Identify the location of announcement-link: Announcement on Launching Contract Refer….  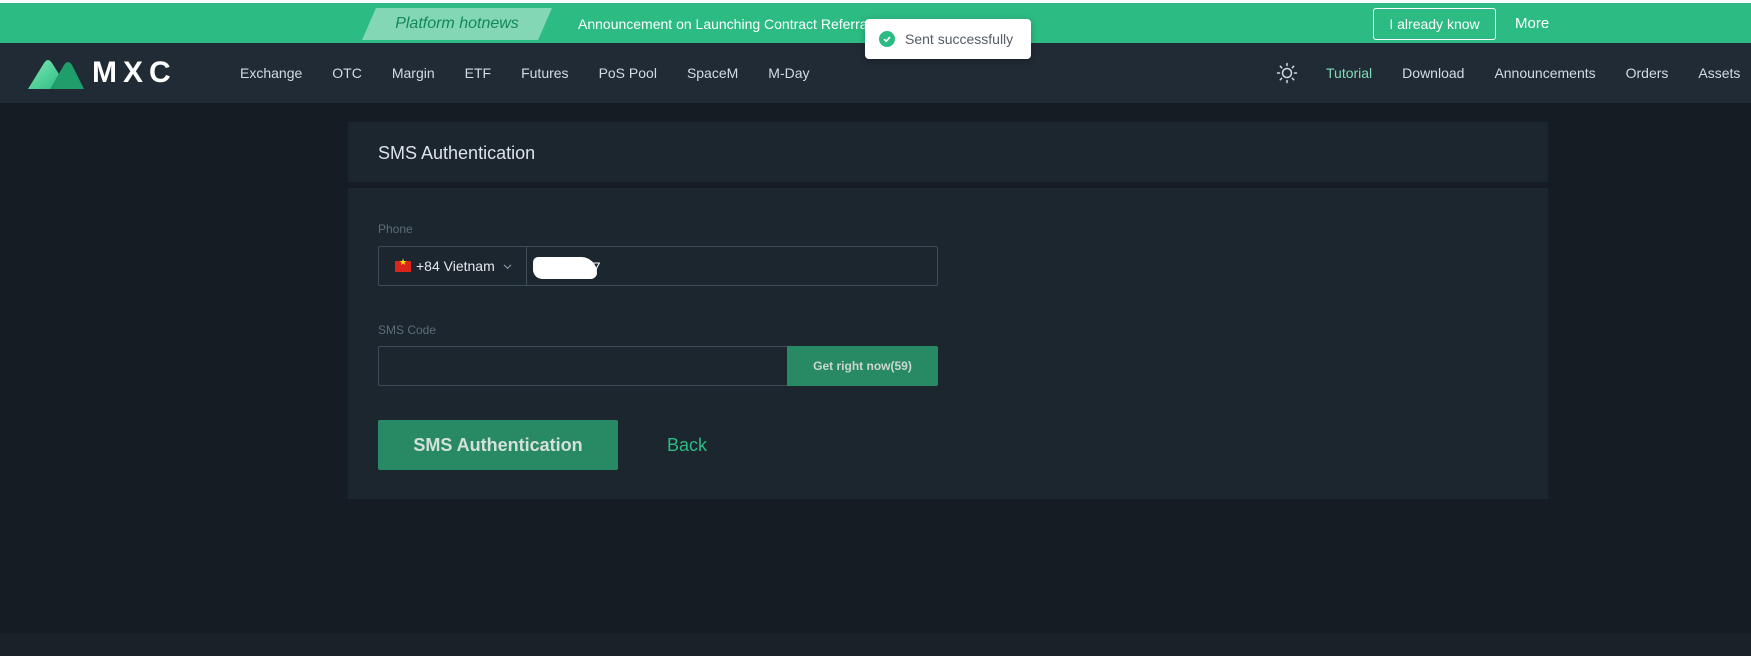
(723, 23).